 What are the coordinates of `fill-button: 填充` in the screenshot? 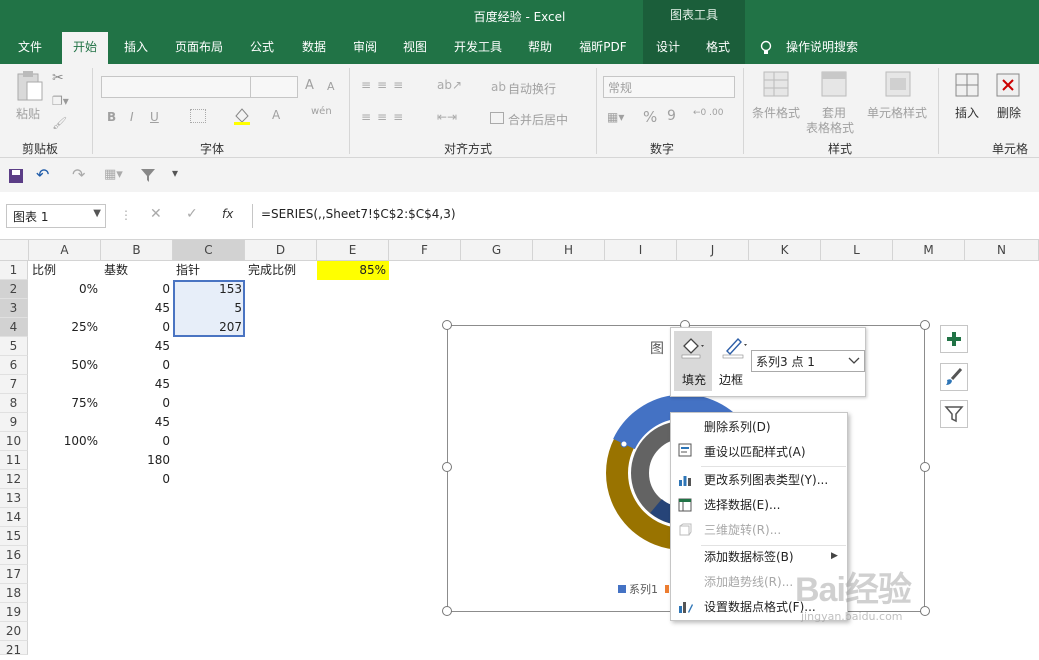 It's located at (693, 361).